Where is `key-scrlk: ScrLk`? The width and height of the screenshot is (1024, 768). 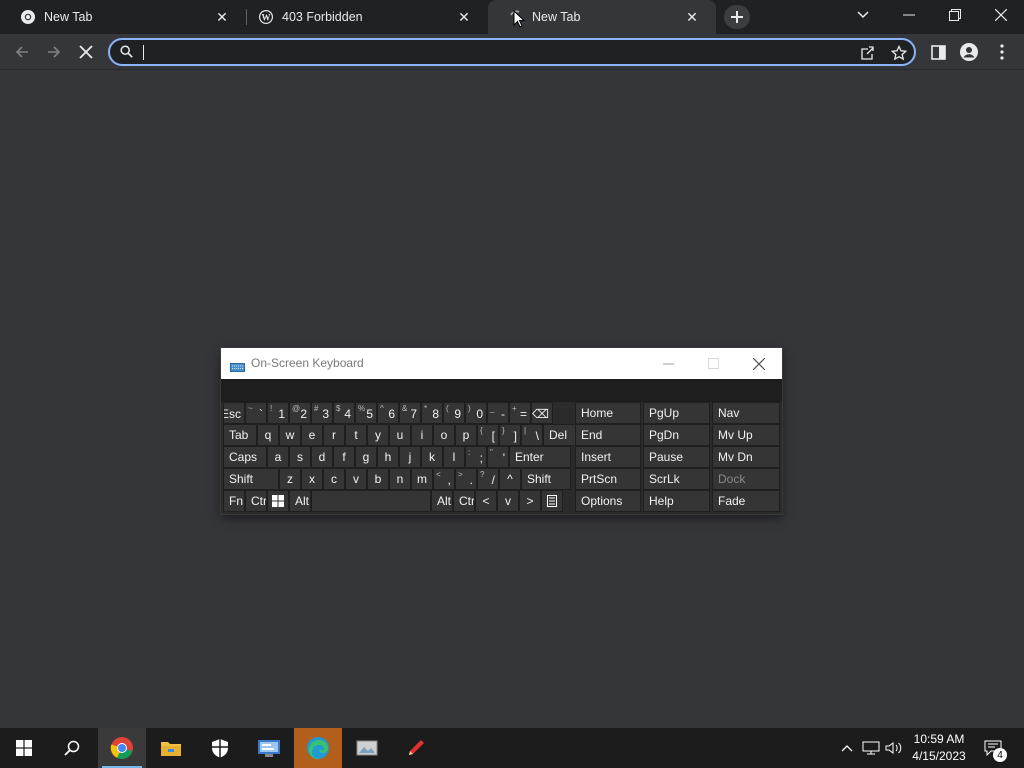
key-scrlk: ScrLk is located at coordinates (676, 479).